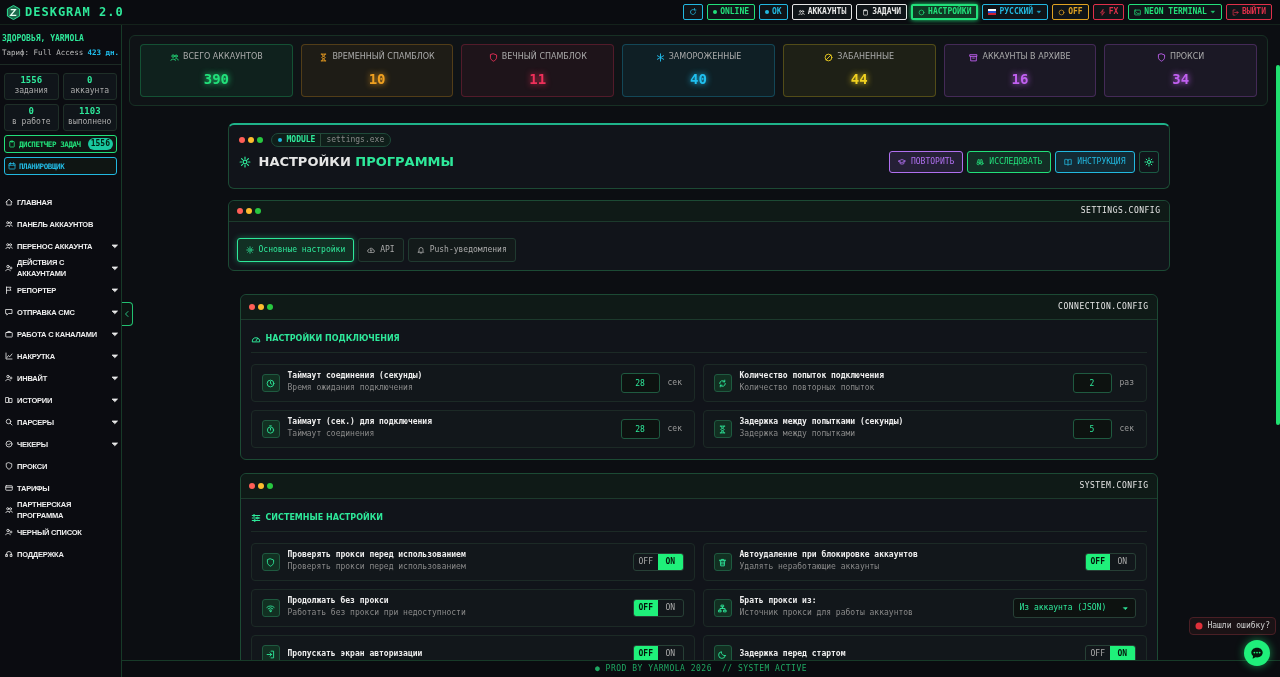 This screenshot has height=677, width=1280. Describe the element at coordinates (244, 162) in the screenshot. I see `gear-icon` at that location.